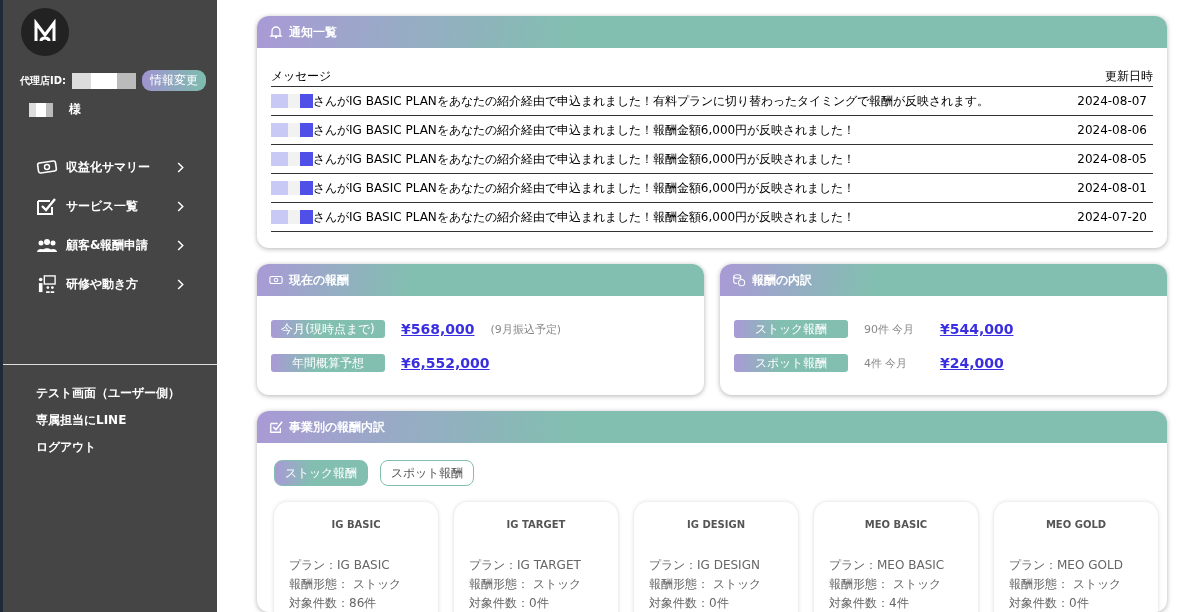 This screenshot has width=1200, height=612. Describe the element at coordinates (791, 363) in the screenshot. I see `reward-label: スポット報酬` at that location.